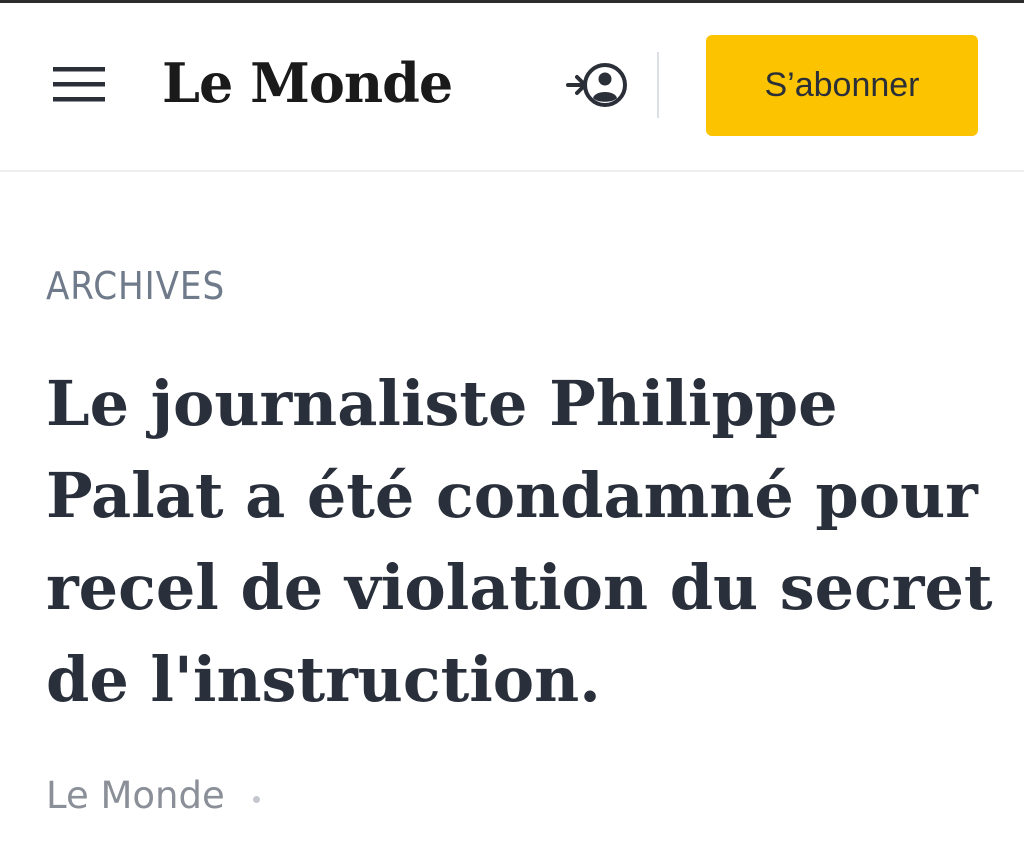 This screenshot has width=1024, height=866. I want to click on hamburger-menu-icon, so click(79, 84).